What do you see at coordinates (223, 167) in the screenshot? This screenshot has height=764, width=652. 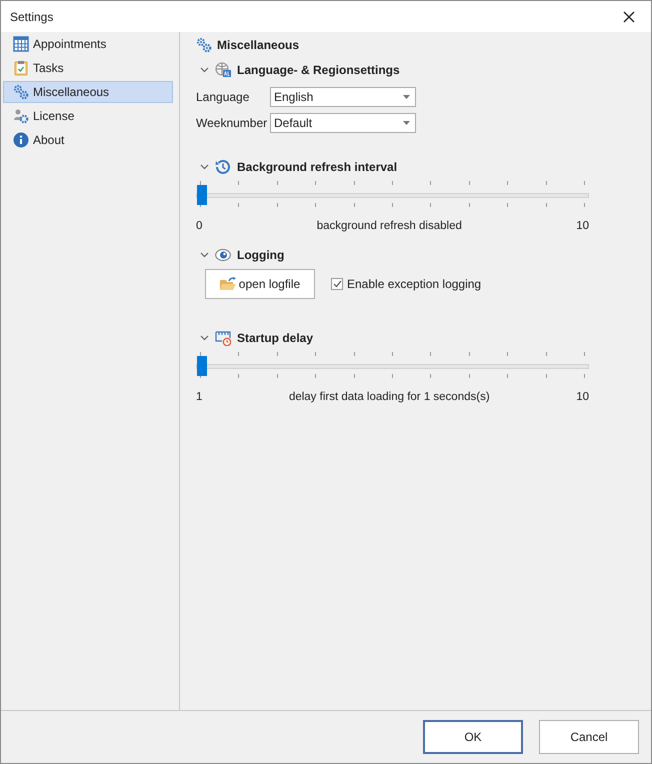 I see `history-icon` at bounding box center [223, 167].